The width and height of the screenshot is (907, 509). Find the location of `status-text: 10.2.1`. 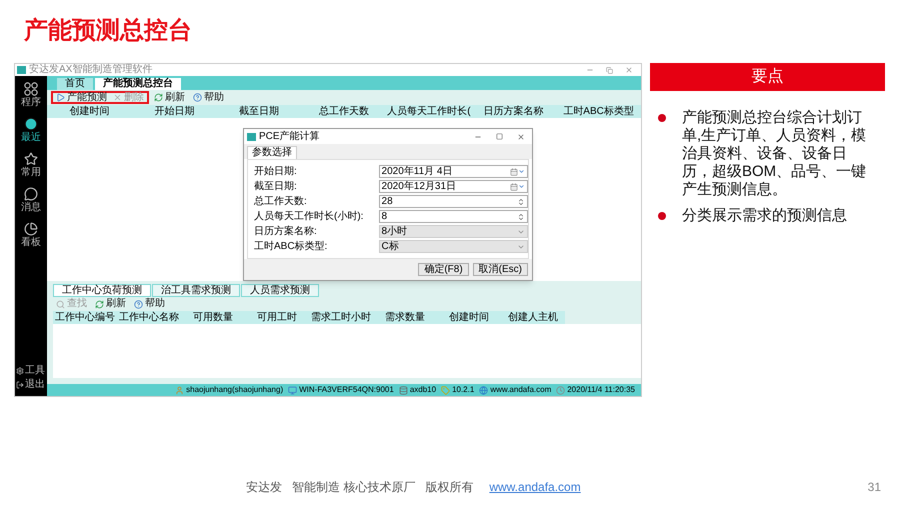

status-text: 10.2.1 is located at coordinates (463, 390).